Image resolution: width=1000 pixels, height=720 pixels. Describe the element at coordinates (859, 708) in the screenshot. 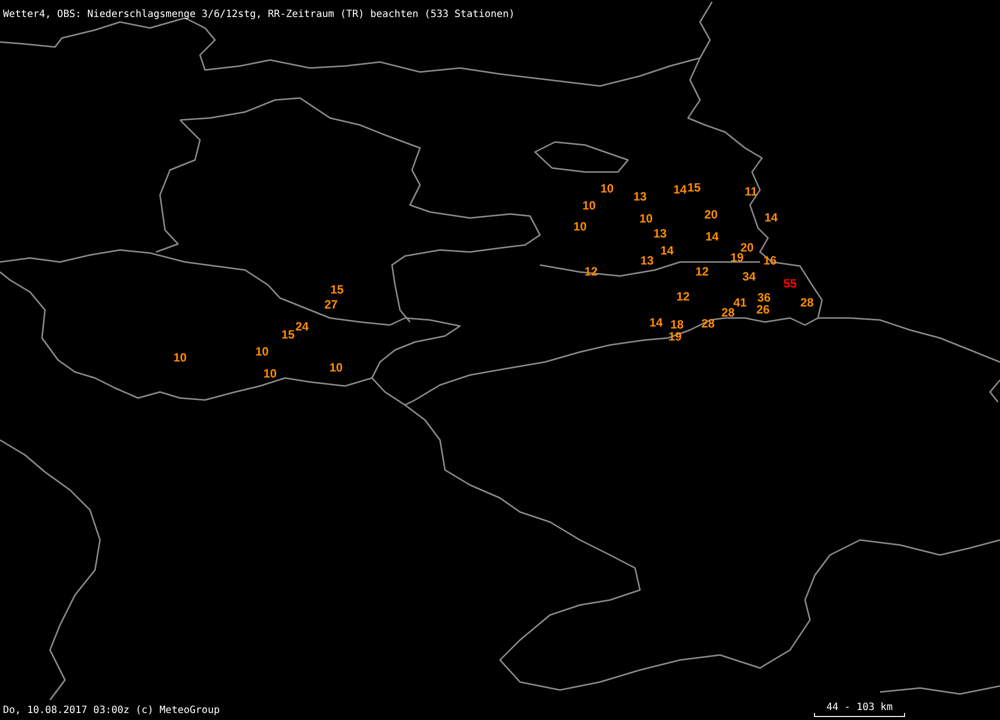

I see `scale-label: 44 - 103 km` at that location.